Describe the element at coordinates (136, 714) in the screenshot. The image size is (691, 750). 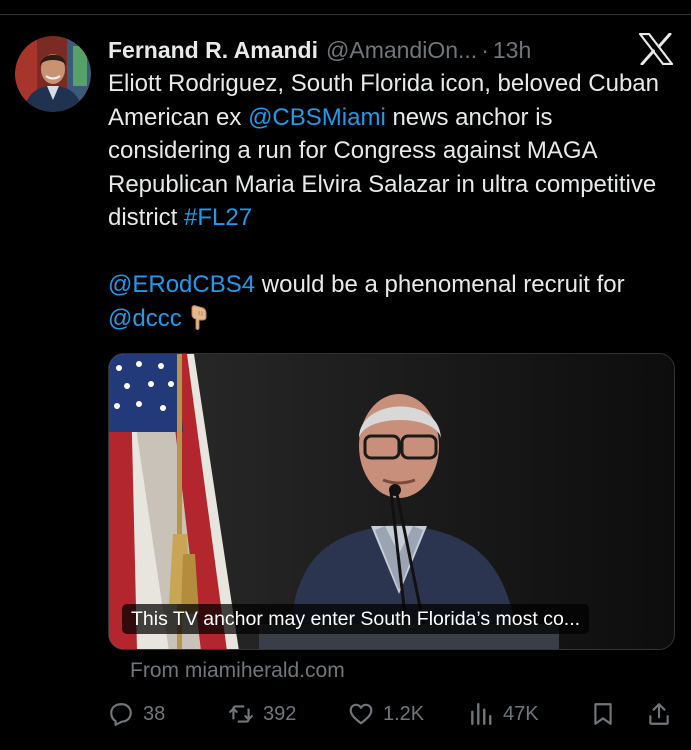
I see `reply-button: 38` at that location.